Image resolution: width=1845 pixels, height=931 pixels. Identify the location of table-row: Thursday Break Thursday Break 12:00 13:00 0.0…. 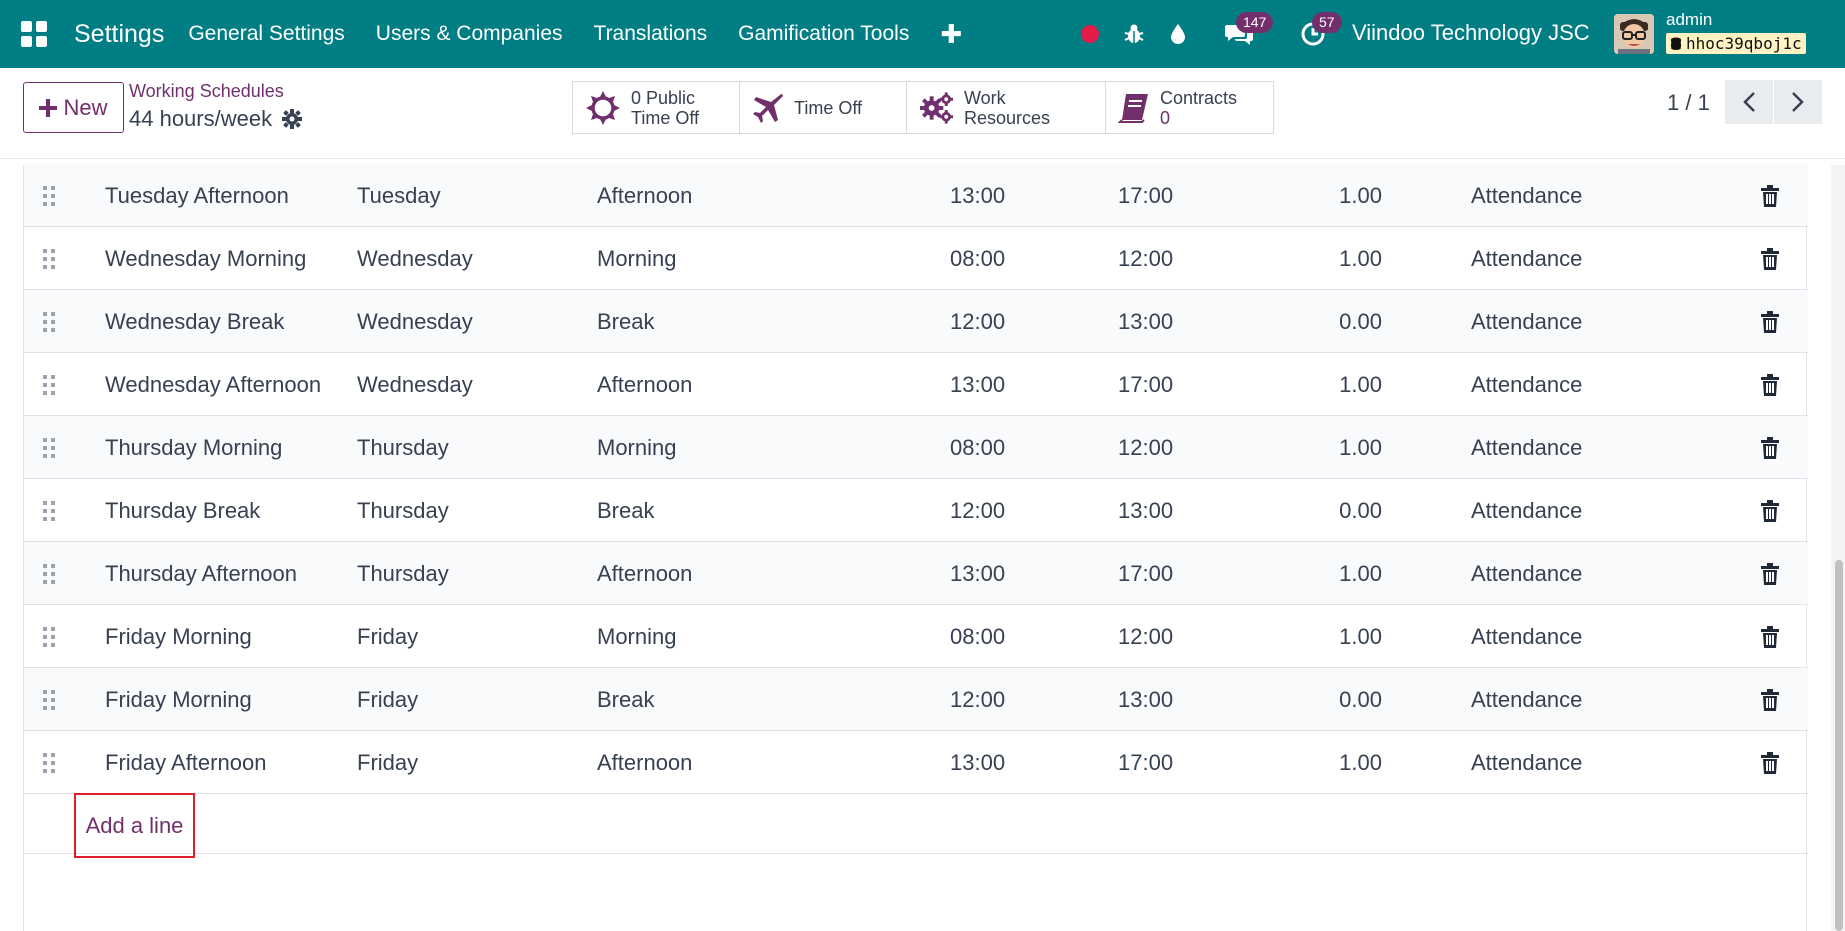
(916, 510).